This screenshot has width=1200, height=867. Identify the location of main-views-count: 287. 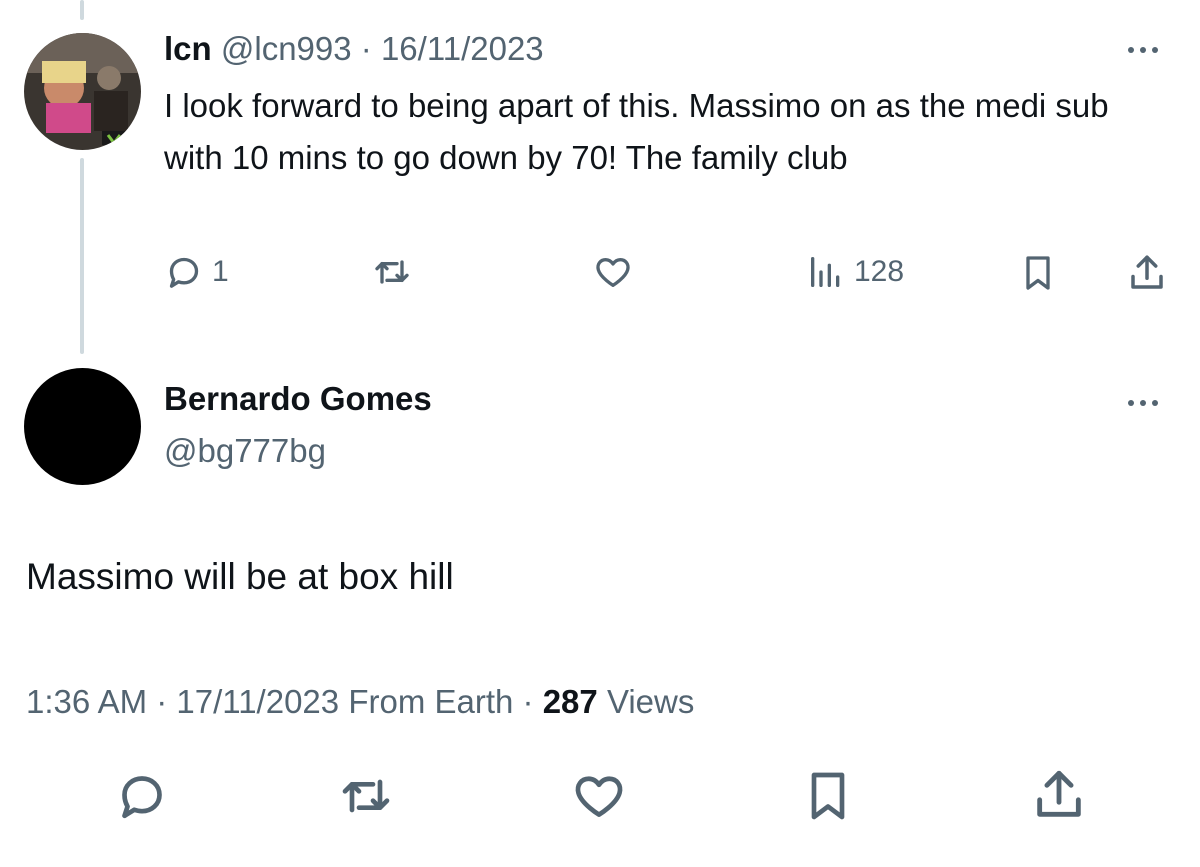
(570, 701).